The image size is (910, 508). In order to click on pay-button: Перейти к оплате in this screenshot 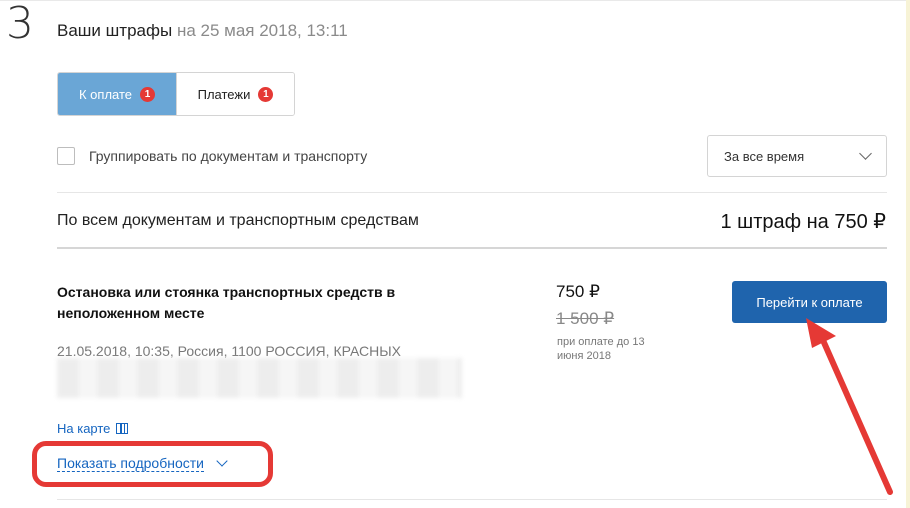, I will do `click(809, 302)`.